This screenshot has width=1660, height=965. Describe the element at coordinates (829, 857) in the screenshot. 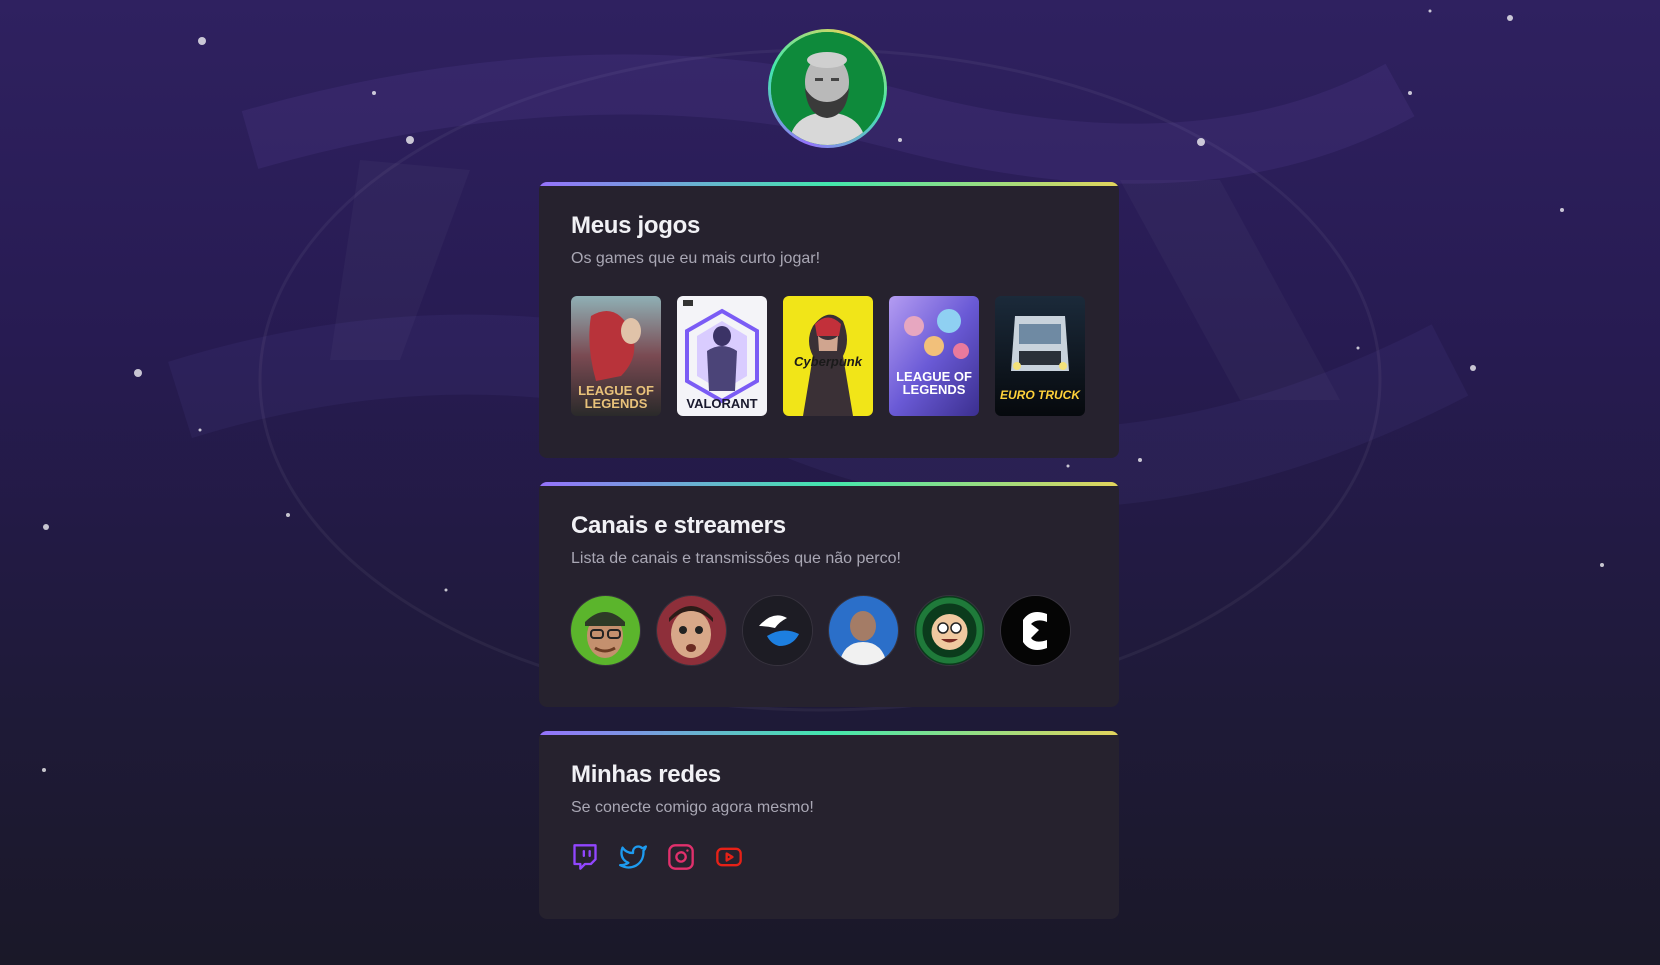

I see `socials-list` at that location.